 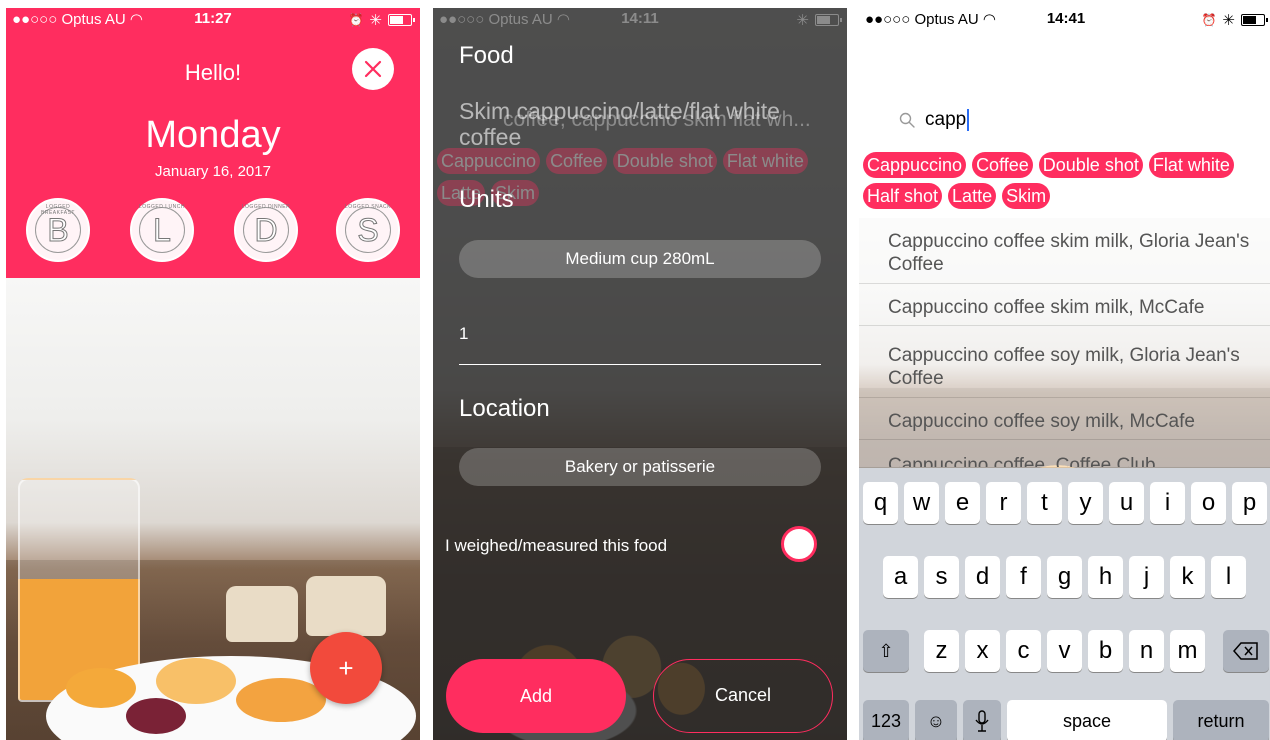 What do you see at coordinates (1023, 577) in the screenshot?
I see `key-f: f` at bounding box center [1023, 577].